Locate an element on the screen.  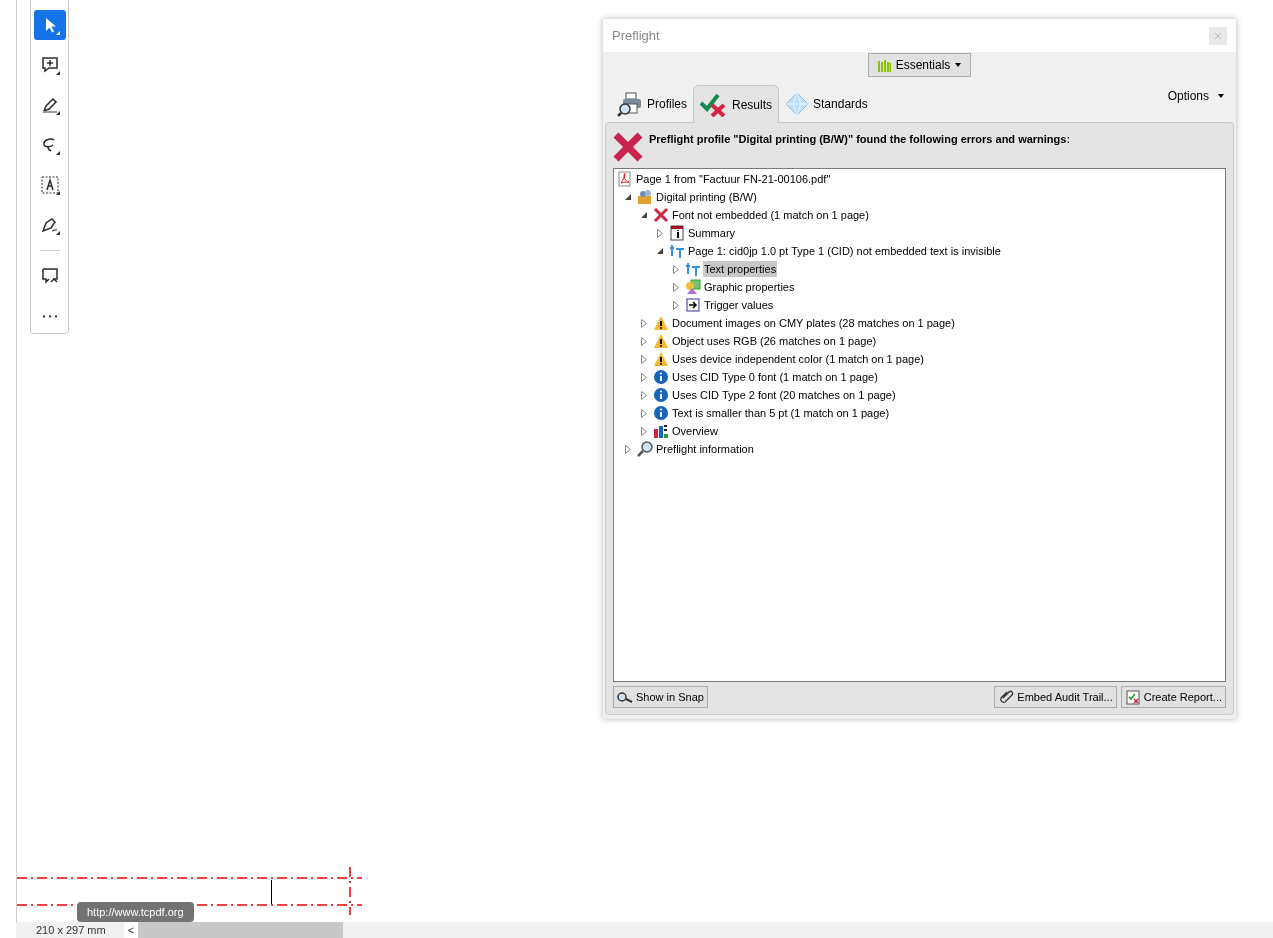
link-tooltip: http://www.tcpdf.org is located at coordinates (135, 912).